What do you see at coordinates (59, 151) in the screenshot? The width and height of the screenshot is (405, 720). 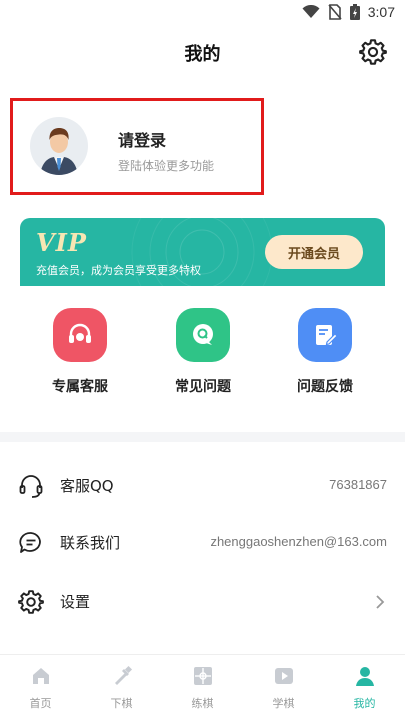 I see `avatar-icon` at bounding box center [59, 151].